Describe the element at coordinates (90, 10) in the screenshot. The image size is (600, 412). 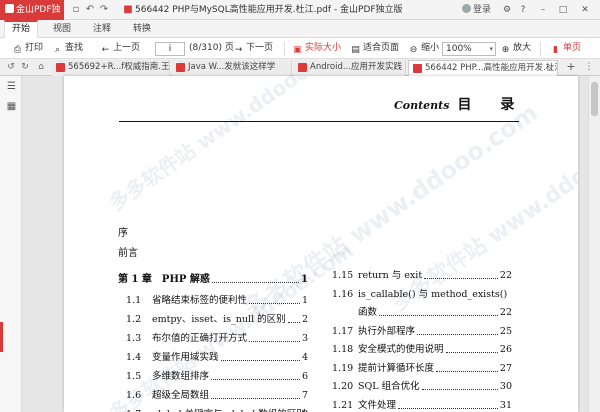
I see `undo-icon: ↶` at that location.